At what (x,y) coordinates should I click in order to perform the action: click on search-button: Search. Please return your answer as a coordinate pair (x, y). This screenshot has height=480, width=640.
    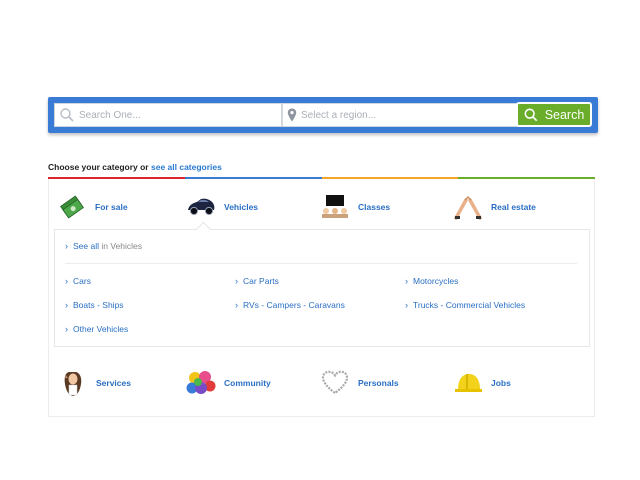
    Looking at the image, I should click on (554, 114).